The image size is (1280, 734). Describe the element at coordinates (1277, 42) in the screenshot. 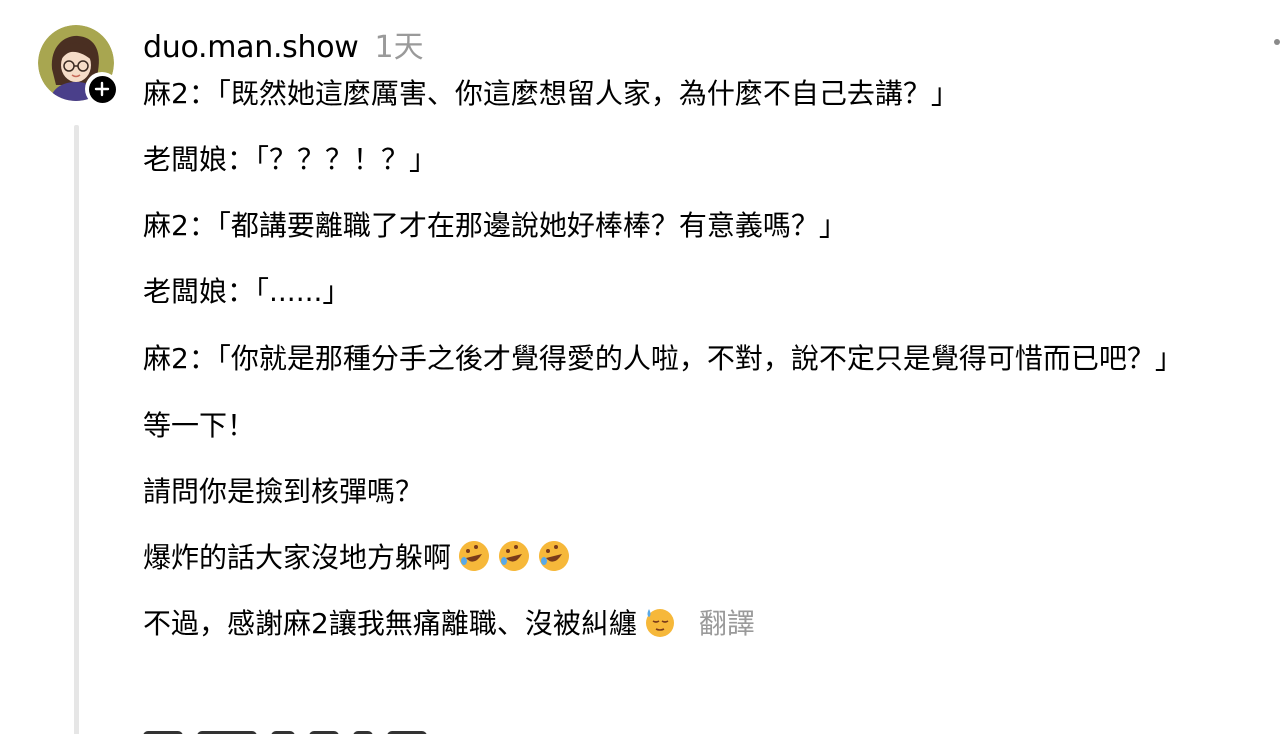

I see `more-dots-icon` at that location.